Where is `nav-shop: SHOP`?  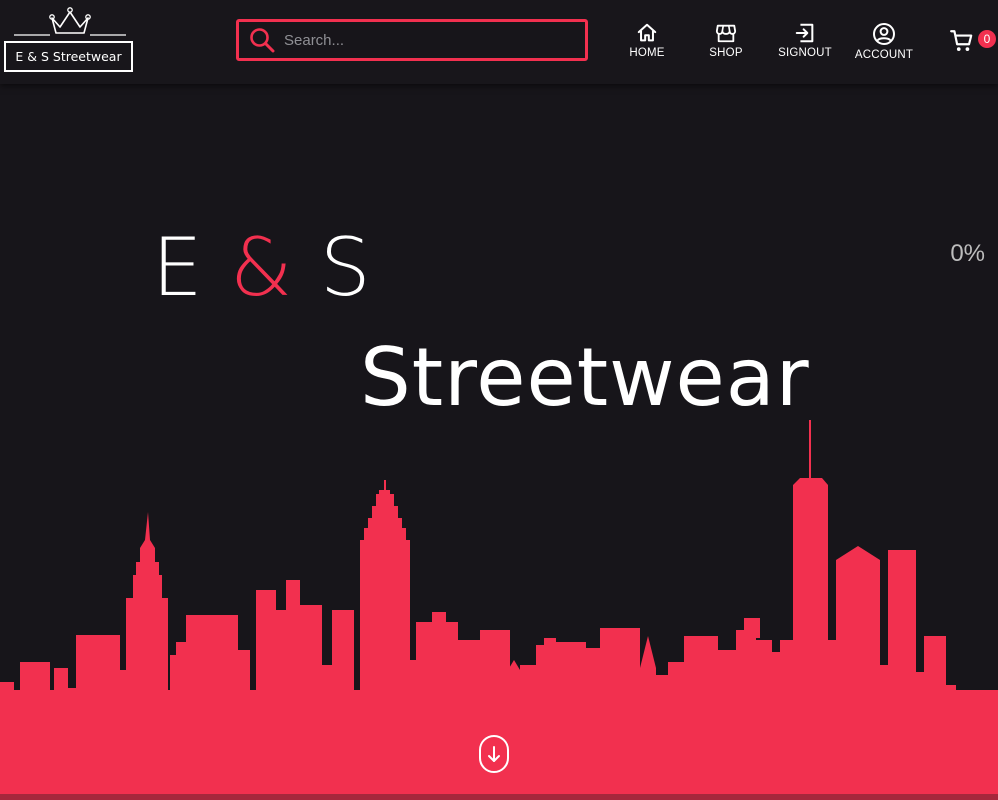 nav-shop: SHOP is located at coordinates (726, 44).